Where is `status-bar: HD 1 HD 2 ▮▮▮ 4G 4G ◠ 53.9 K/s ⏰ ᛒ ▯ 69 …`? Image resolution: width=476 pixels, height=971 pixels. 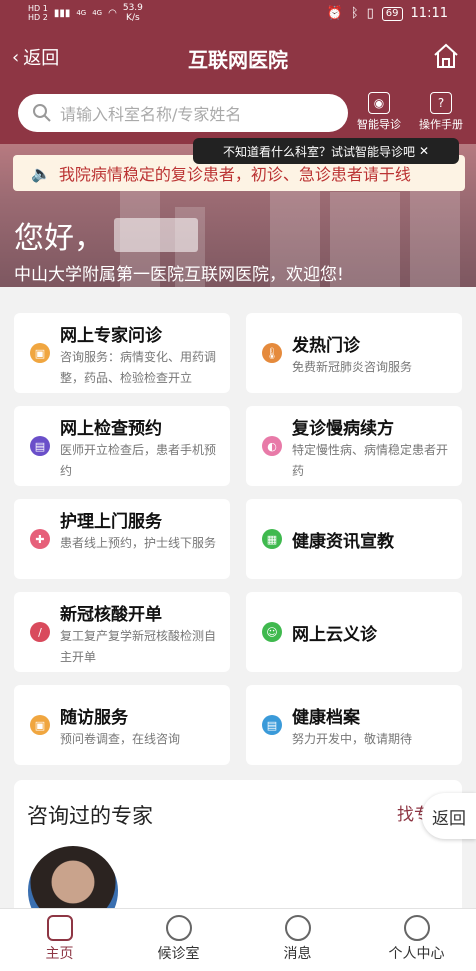 status-bar: HD 1 HD 2 ▮▮▮ 4G 4G ◠ 53.9 K/s ⏰ ᛒ ▯ 69 … is located at coordinates (238, 15).